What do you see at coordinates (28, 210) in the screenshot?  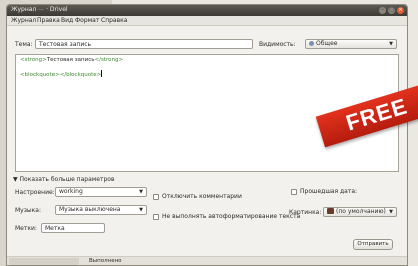 I see `music-label: Музыка:` at bounding box center [28, 210].